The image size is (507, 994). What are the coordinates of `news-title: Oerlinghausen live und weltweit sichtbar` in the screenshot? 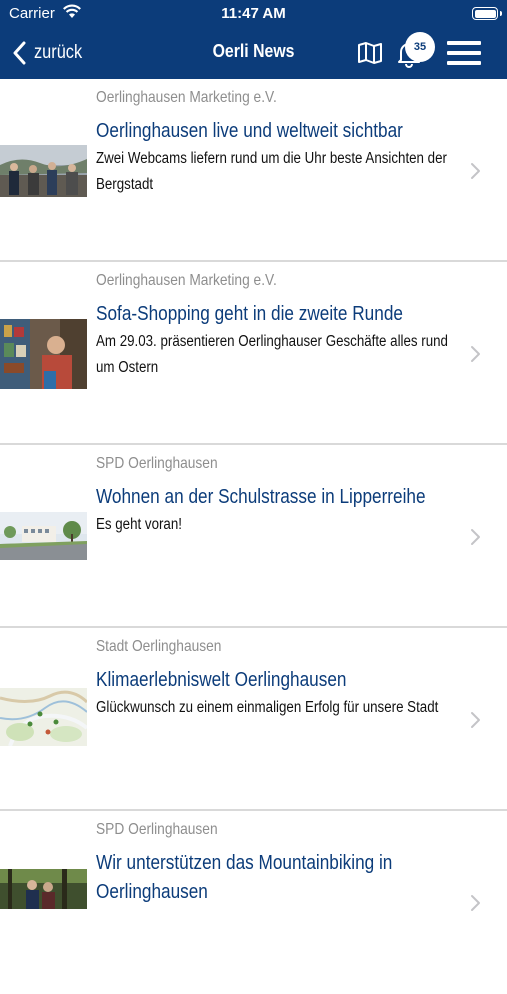 It's located at (249, 131).